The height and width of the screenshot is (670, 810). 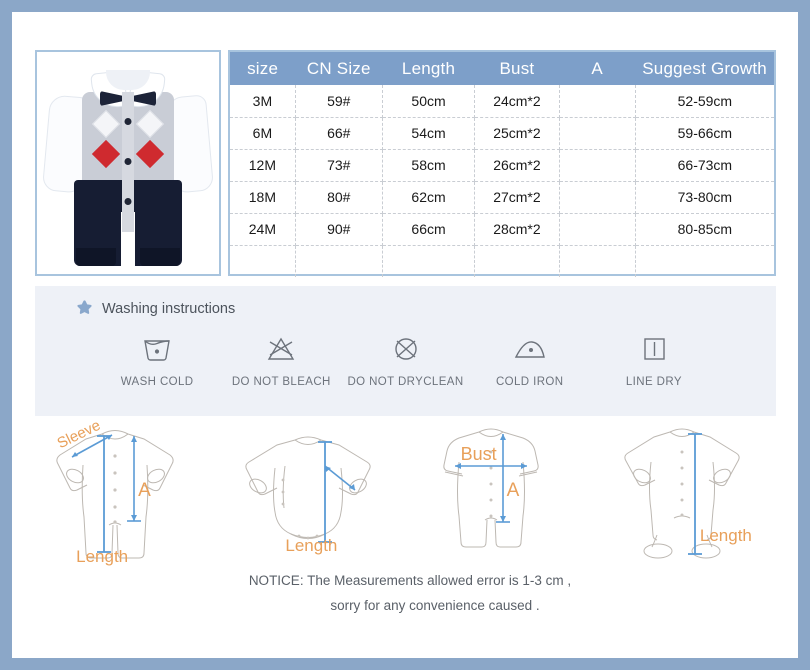 I want to click on short-sleeve-romper-drawing, so click(x=490, y=488).